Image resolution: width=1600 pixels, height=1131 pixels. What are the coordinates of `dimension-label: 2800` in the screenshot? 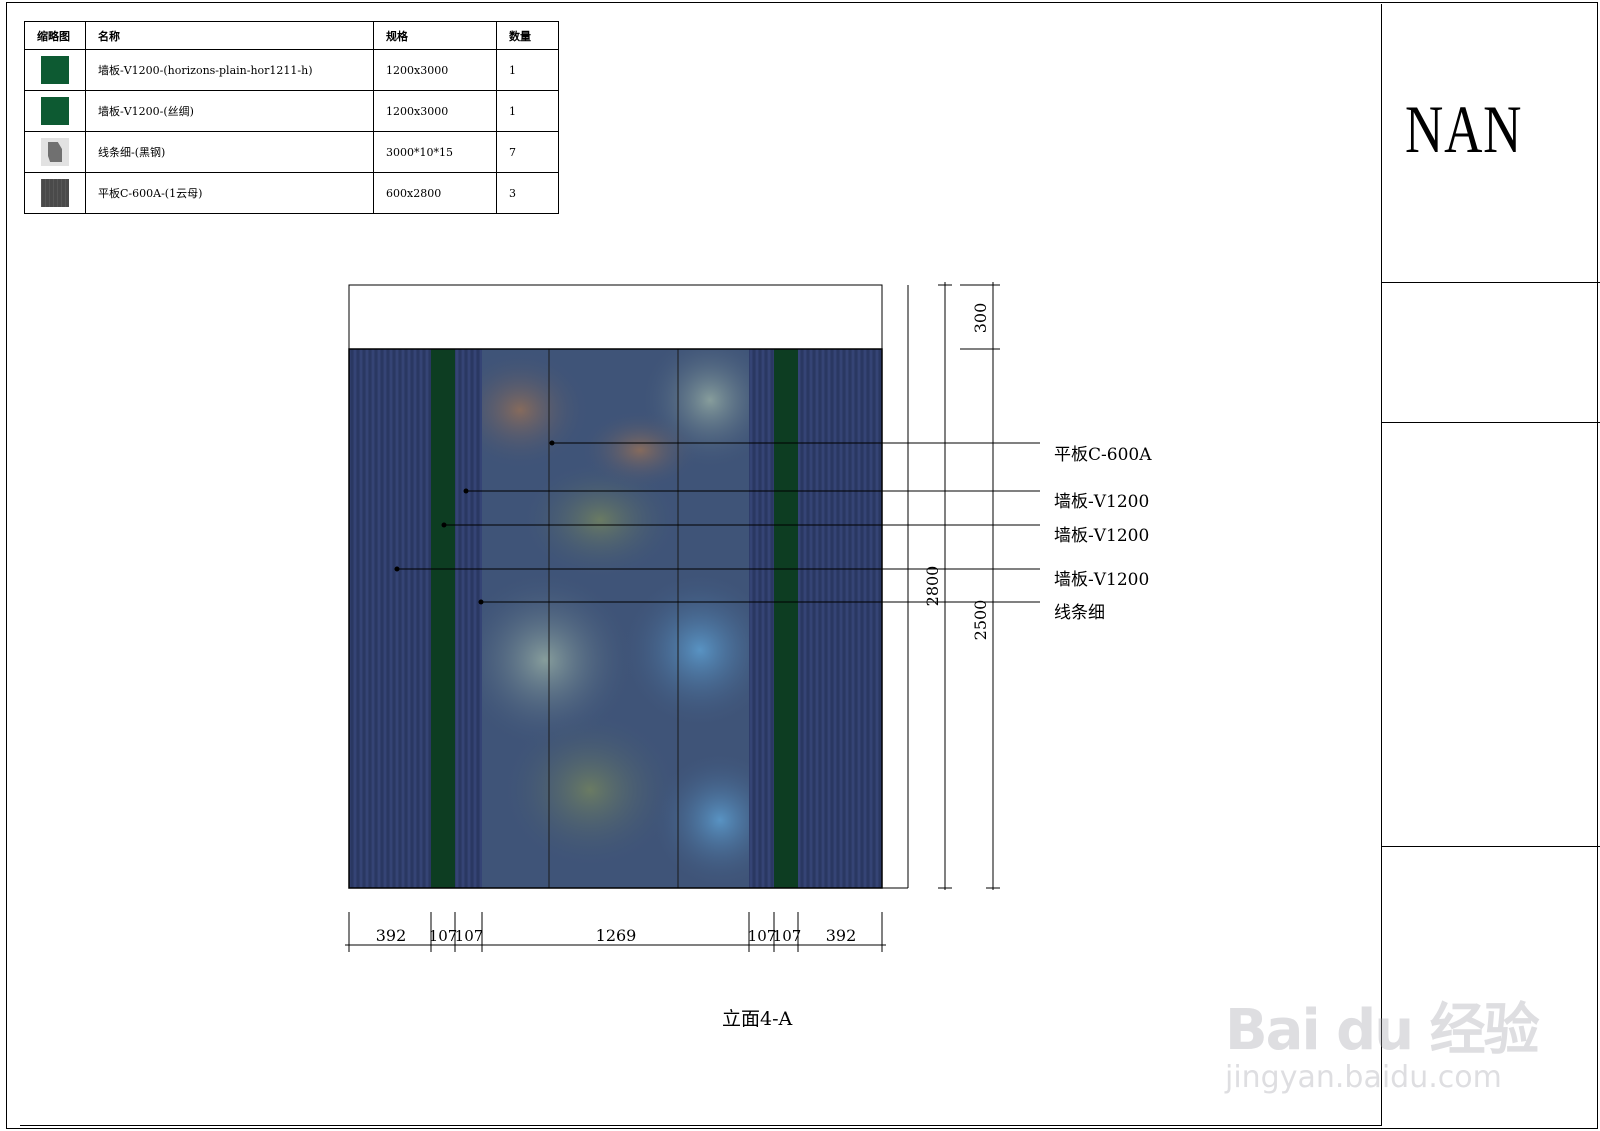 It's located at (932, 586).